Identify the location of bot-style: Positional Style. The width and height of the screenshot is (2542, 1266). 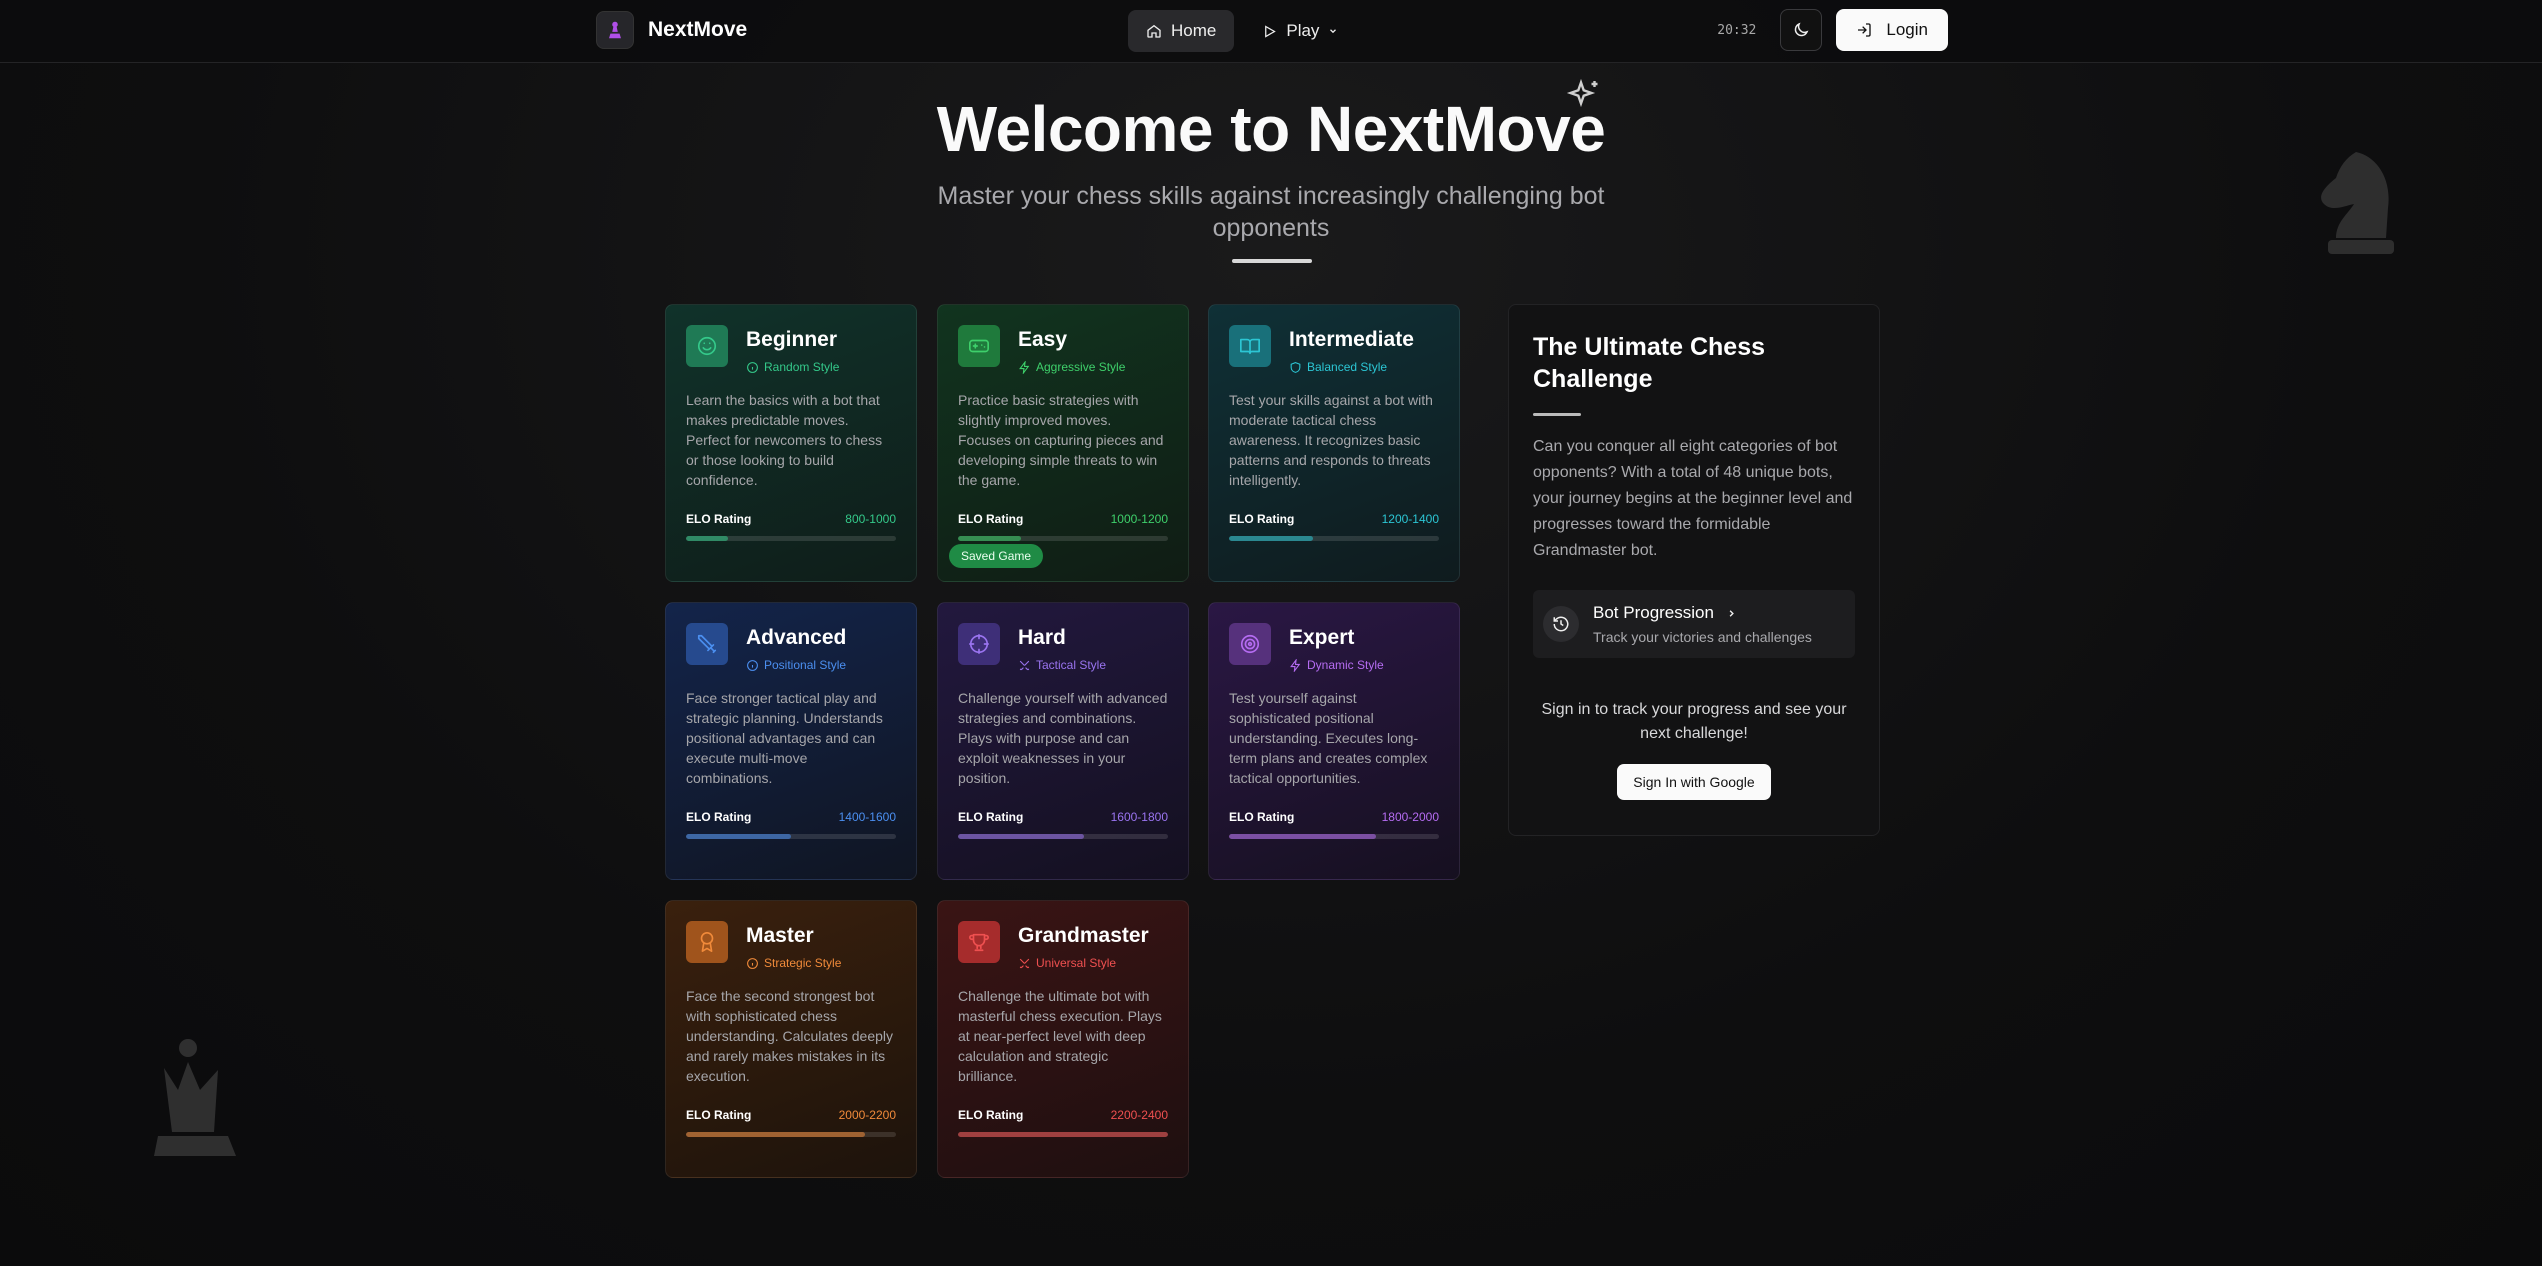
(805, 665).